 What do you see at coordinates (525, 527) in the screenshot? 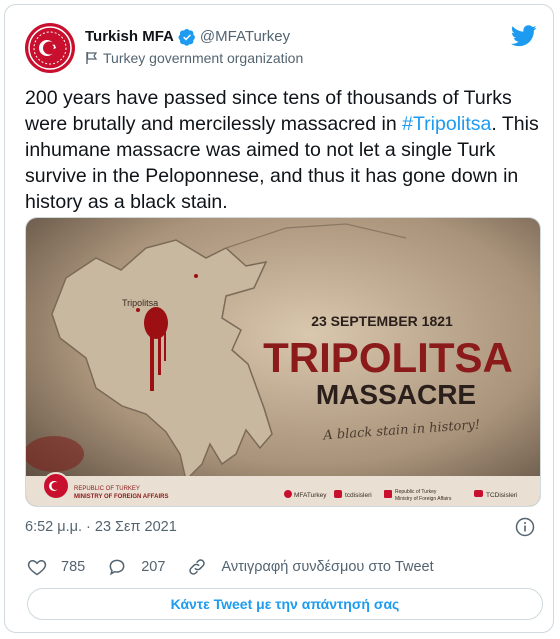
I see `info-icon` at bounding box center [525, 527].